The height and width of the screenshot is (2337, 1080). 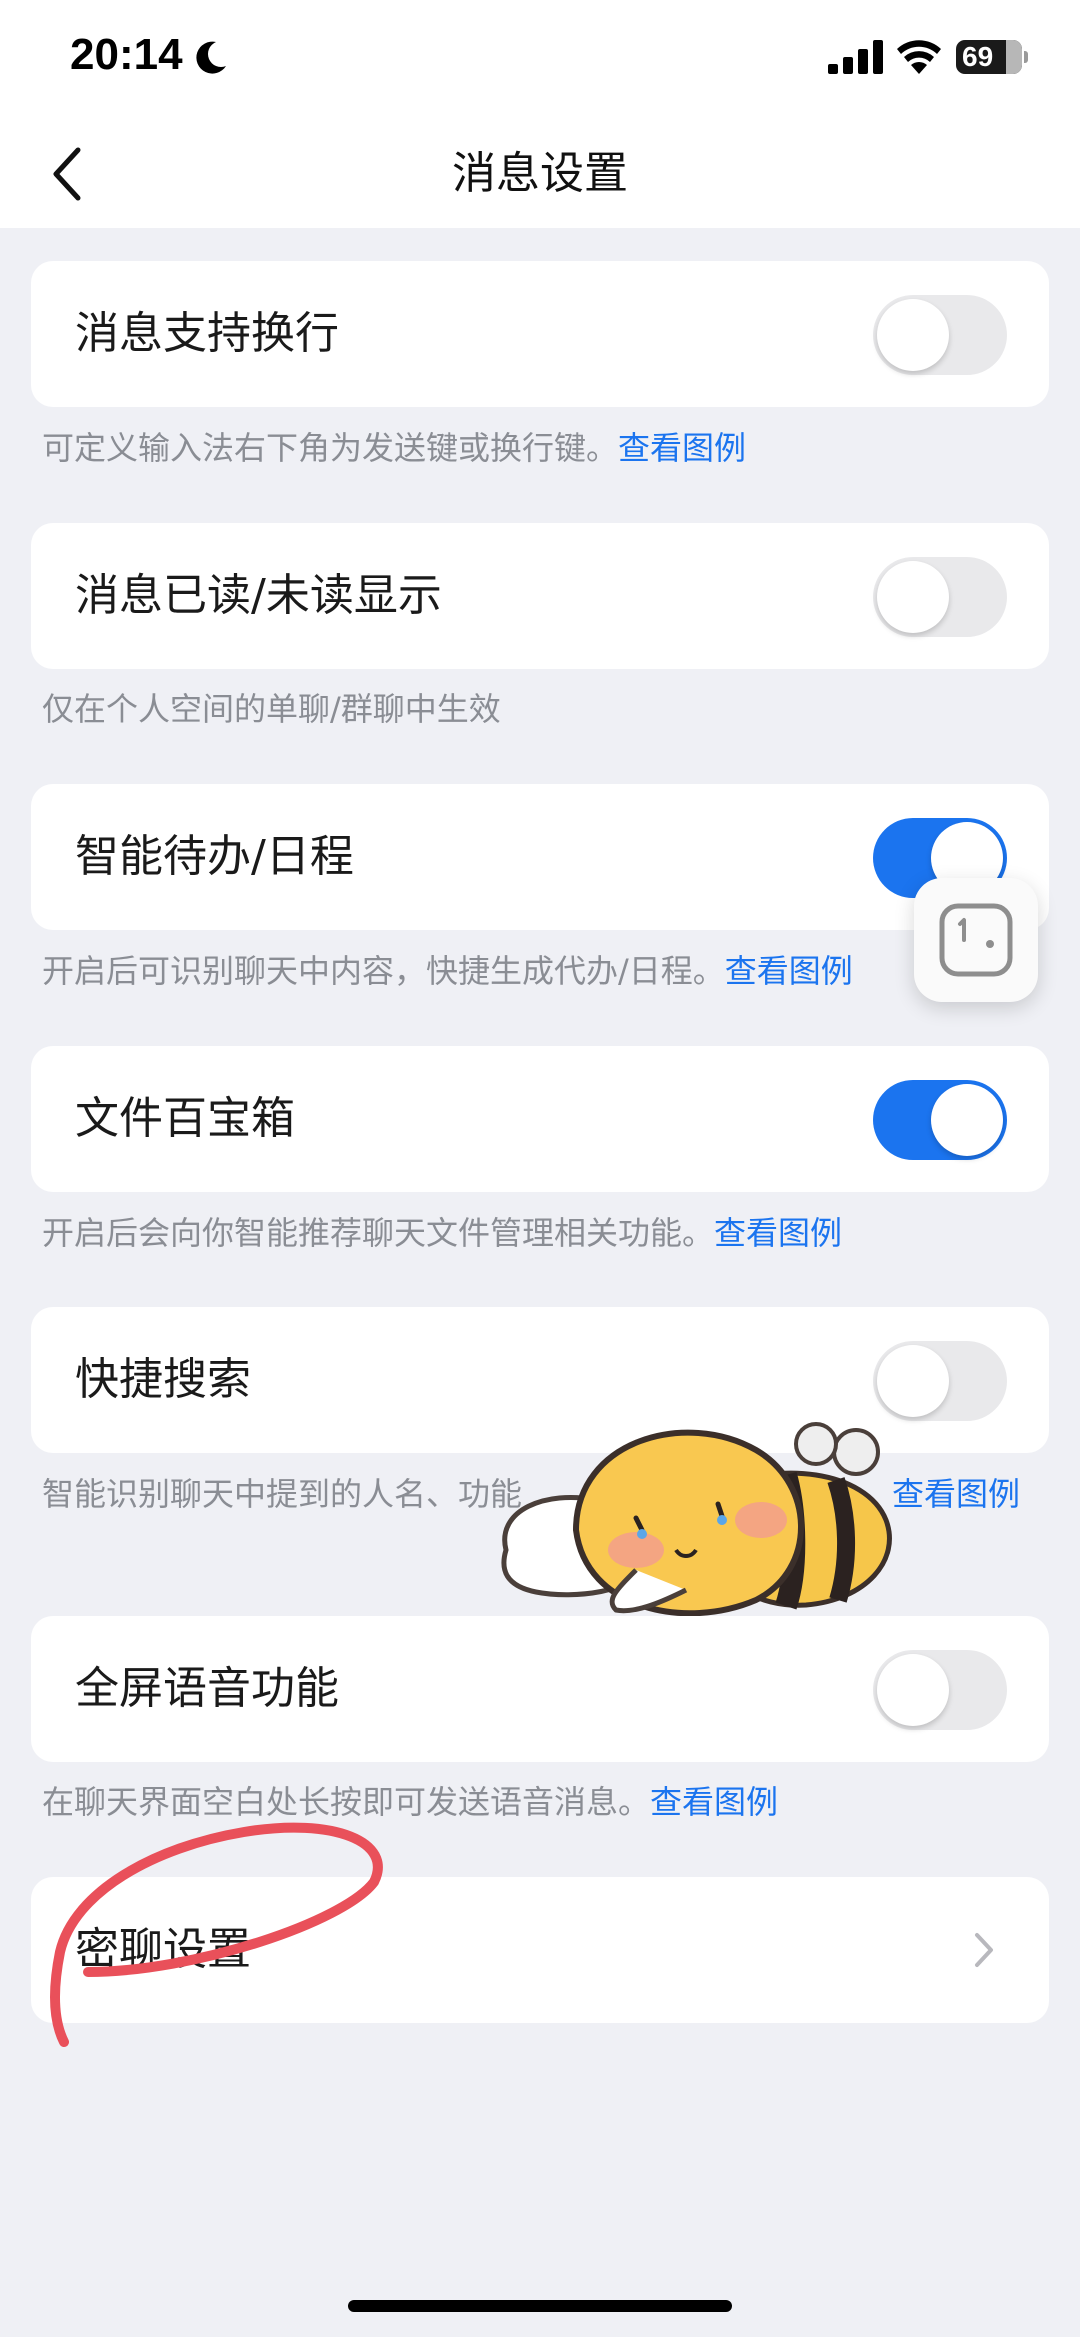 I want to click on battery-icon: 69, so click(x=992, y=57).